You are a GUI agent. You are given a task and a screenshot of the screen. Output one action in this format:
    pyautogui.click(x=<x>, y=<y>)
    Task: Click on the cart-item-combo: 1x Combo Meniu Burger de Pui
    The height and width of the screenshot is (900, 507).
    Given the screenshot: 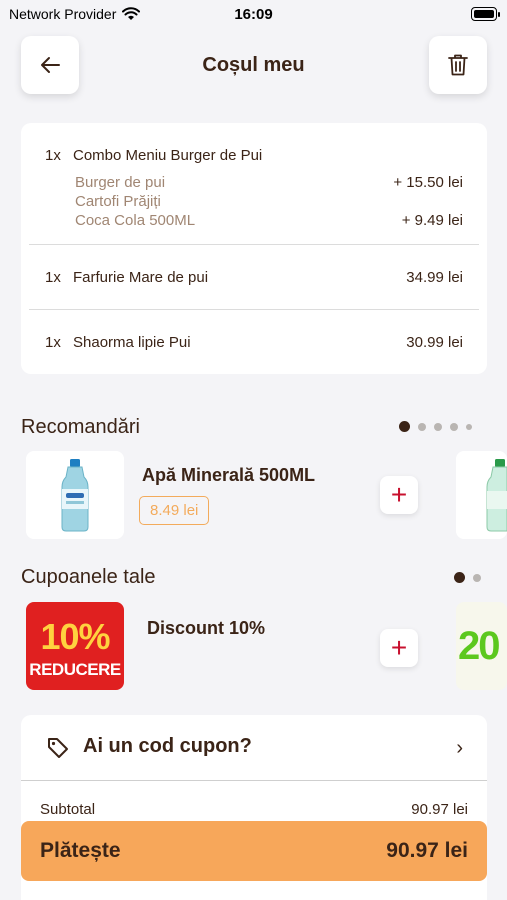 What is the action you would take?
    pyautogui.click(x=153, y=155)
    